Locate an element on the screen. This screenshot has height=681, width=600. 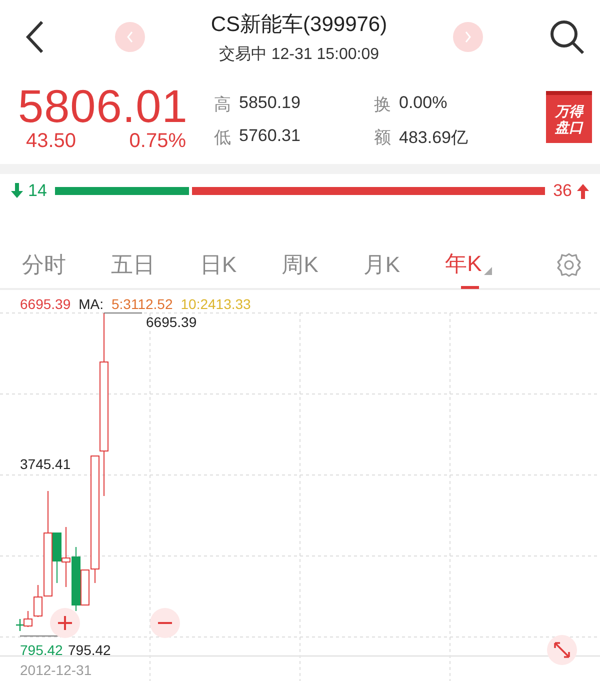
chart-period-tab: 五日 is located at coordinates (133, 265).